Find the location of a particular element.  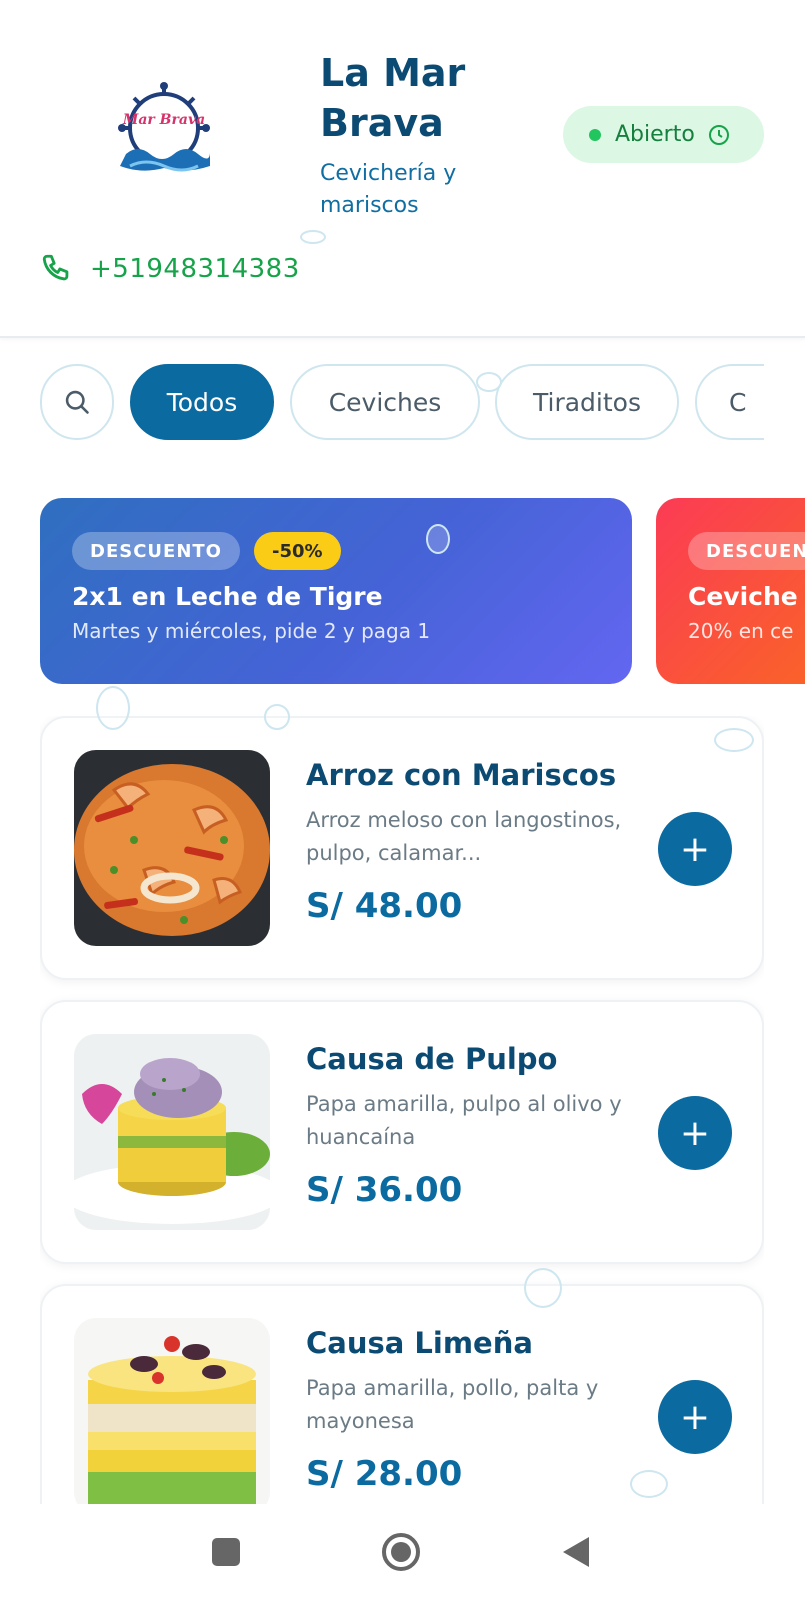

category-filter-bar: Todos Ceviches Tiraditos C is located at coordinates (402, 404).